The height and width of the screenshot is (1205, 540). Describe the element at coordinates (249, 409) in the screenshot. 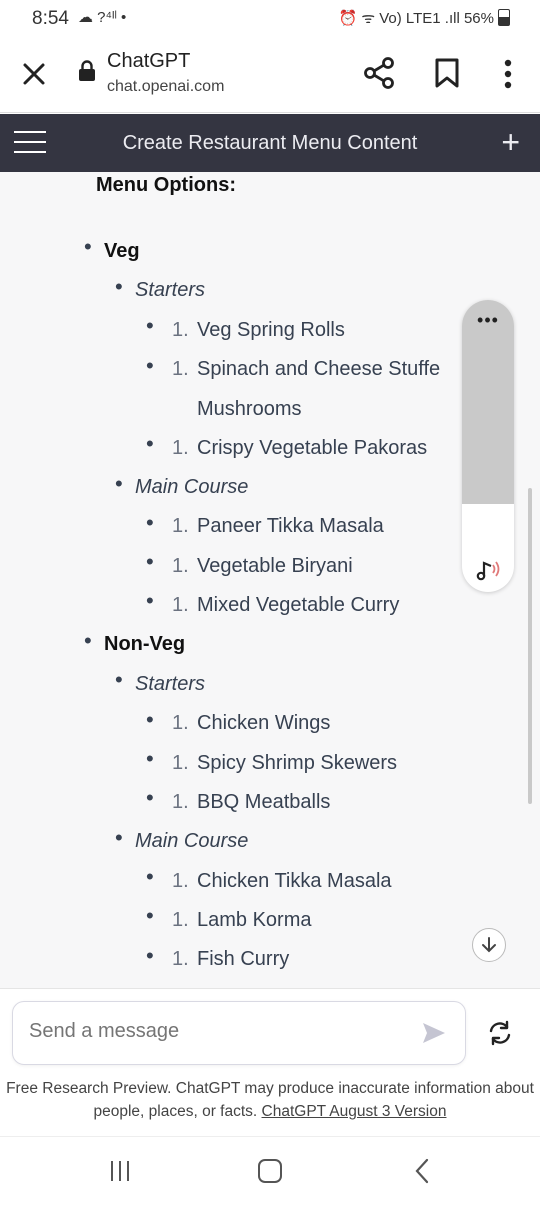

I see `menu-item-continued: Mushrooms` at that location.